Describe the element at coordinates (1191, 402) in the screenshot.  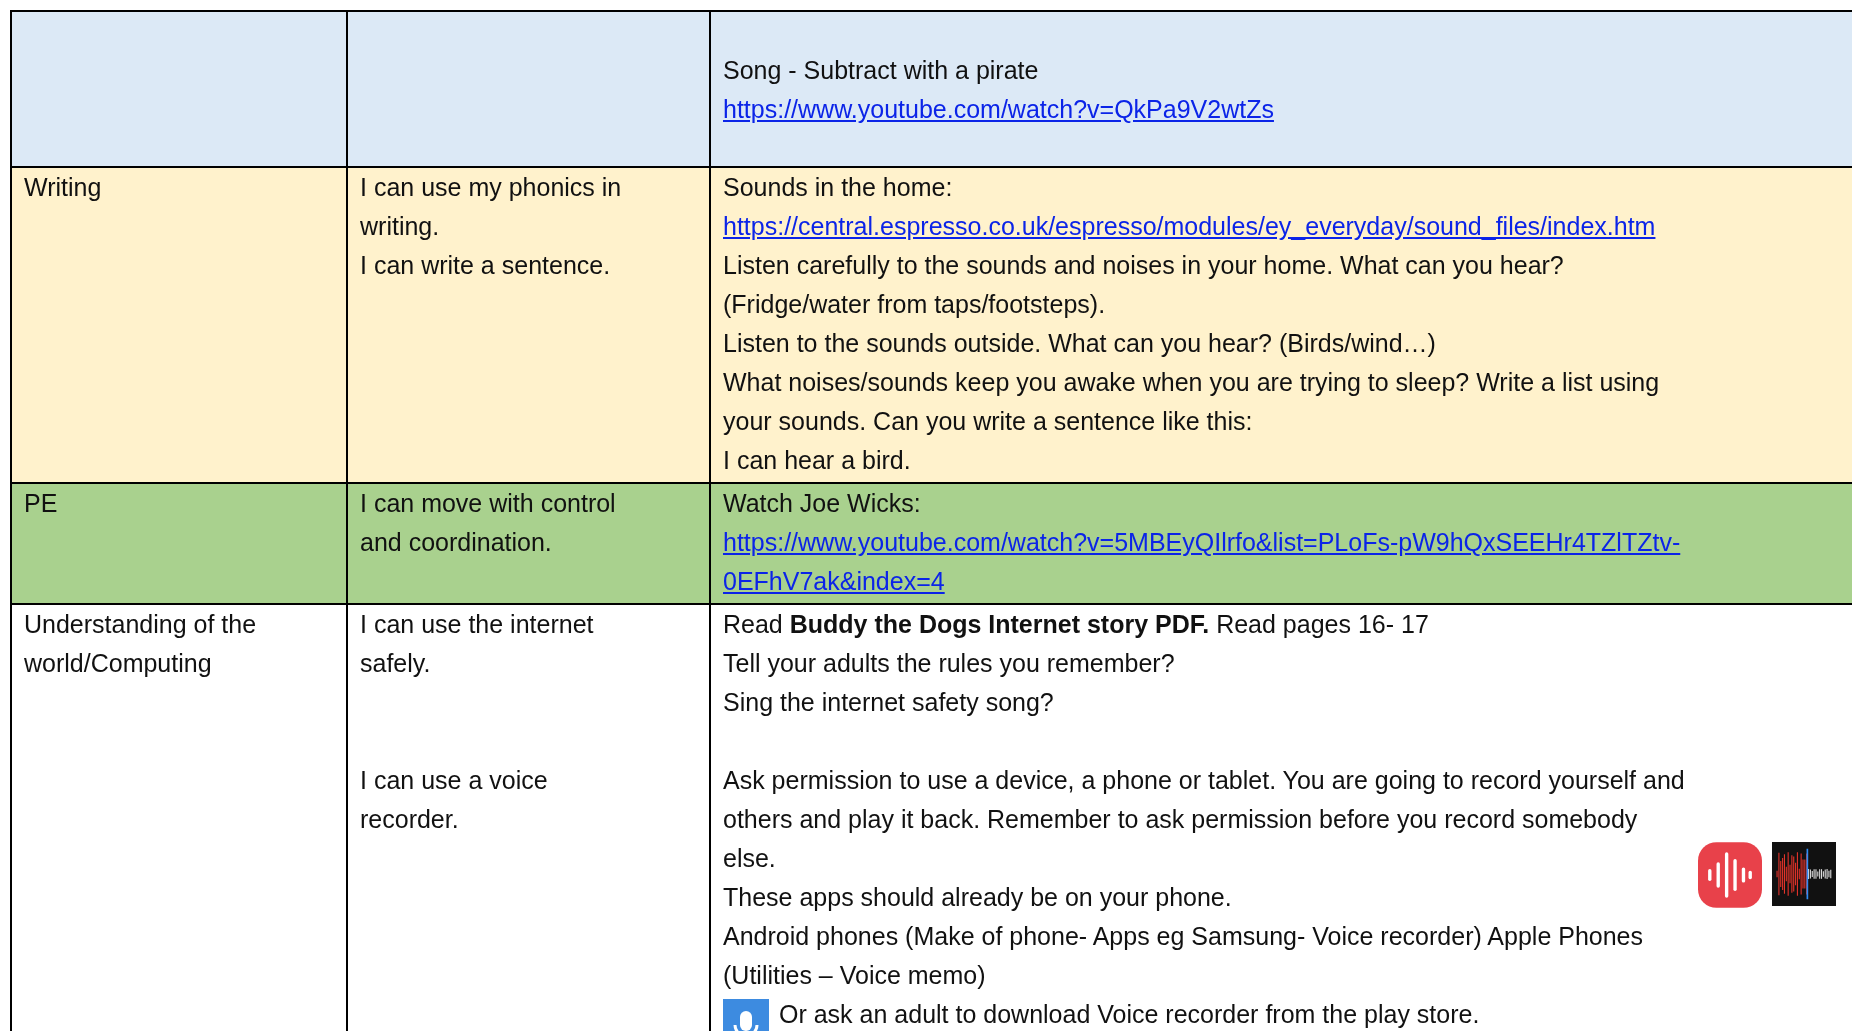
I see `activity-text: What noises/sounds keep you awake when you are trying to sleep? Write a list using your sounds. Can you write a sentence like this:` at that location.